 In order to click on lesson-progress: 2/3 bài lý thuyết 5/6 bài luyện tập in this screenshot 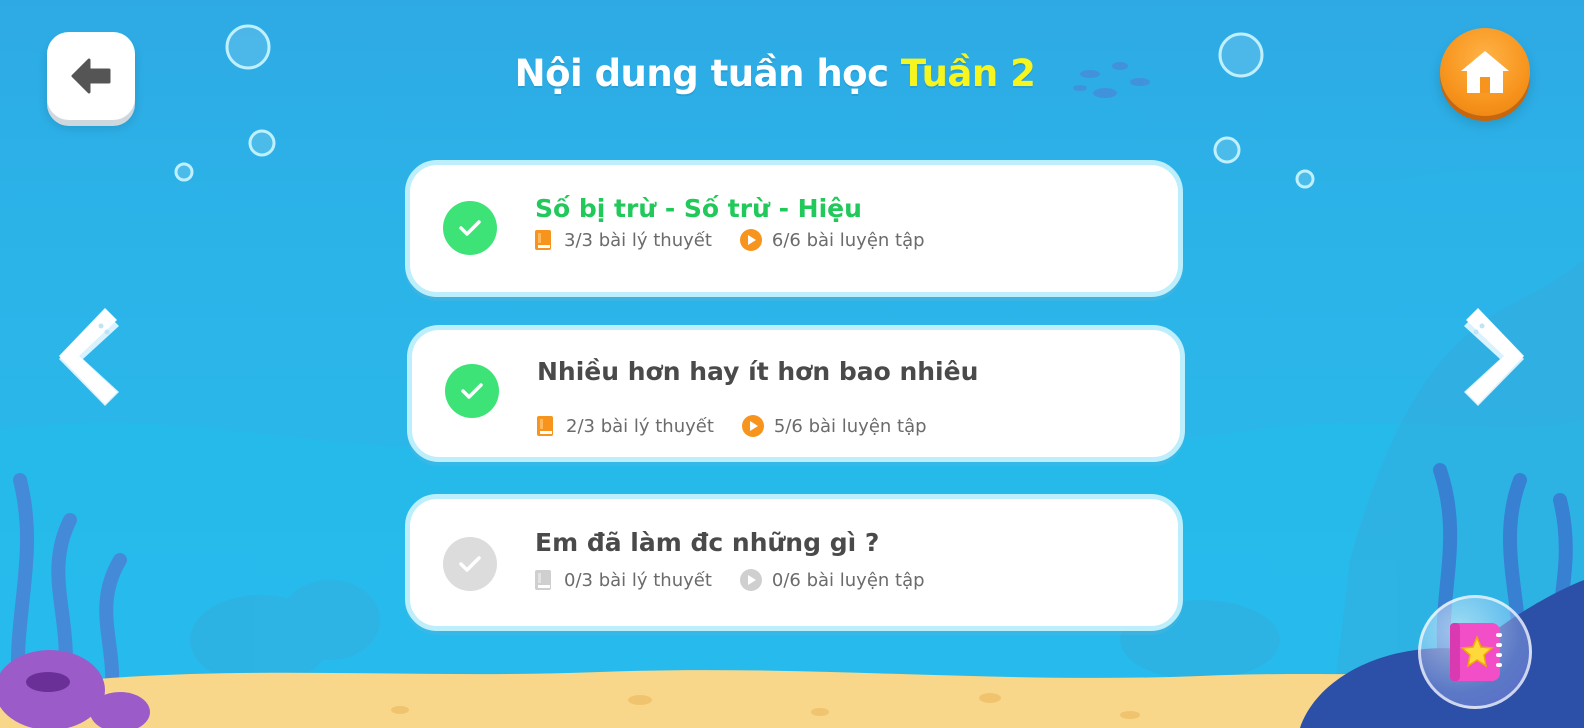, I will do `click(730, 426)`.